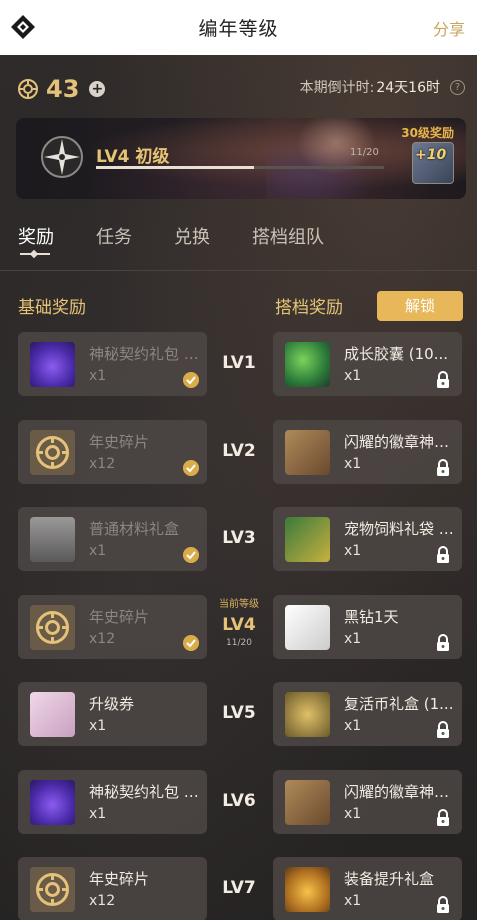 The width and height of the screenshot is (477, 920). I want to click on currency-row: 43 +, so click(62, 89).